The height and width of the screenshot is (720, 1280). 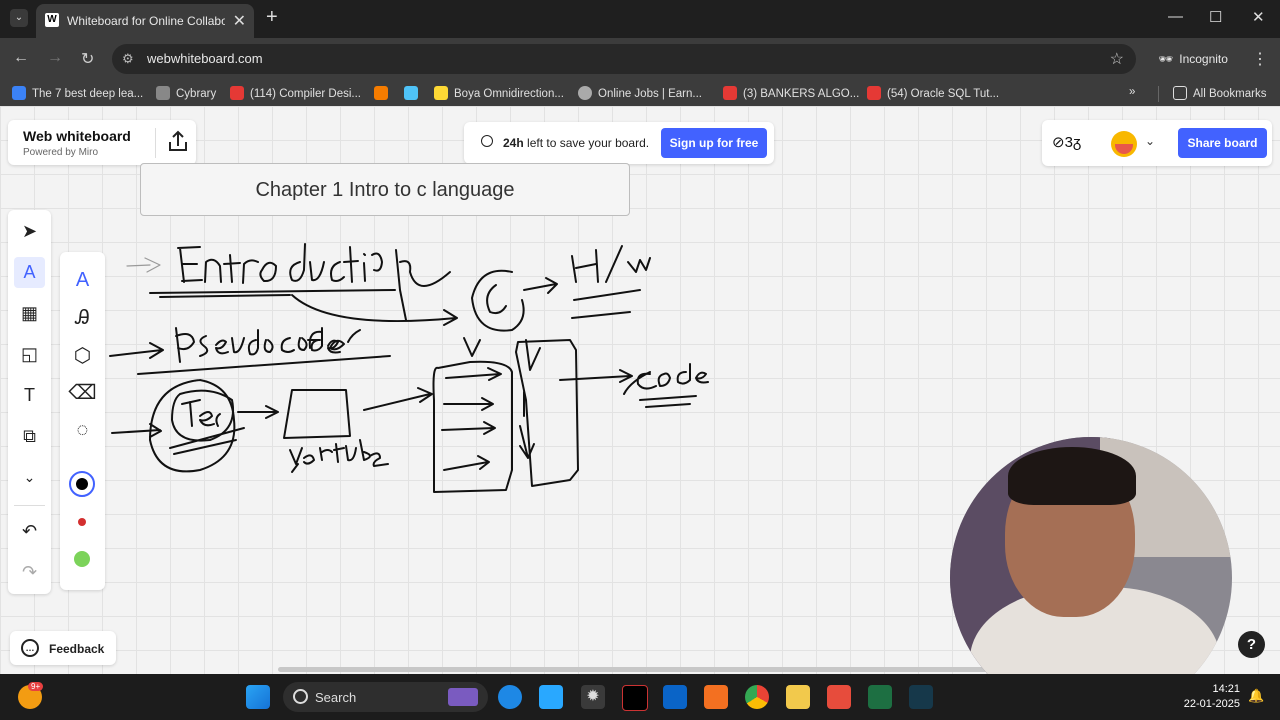 I want to click on redo-icon: ↷, so click(x=29, y=572).